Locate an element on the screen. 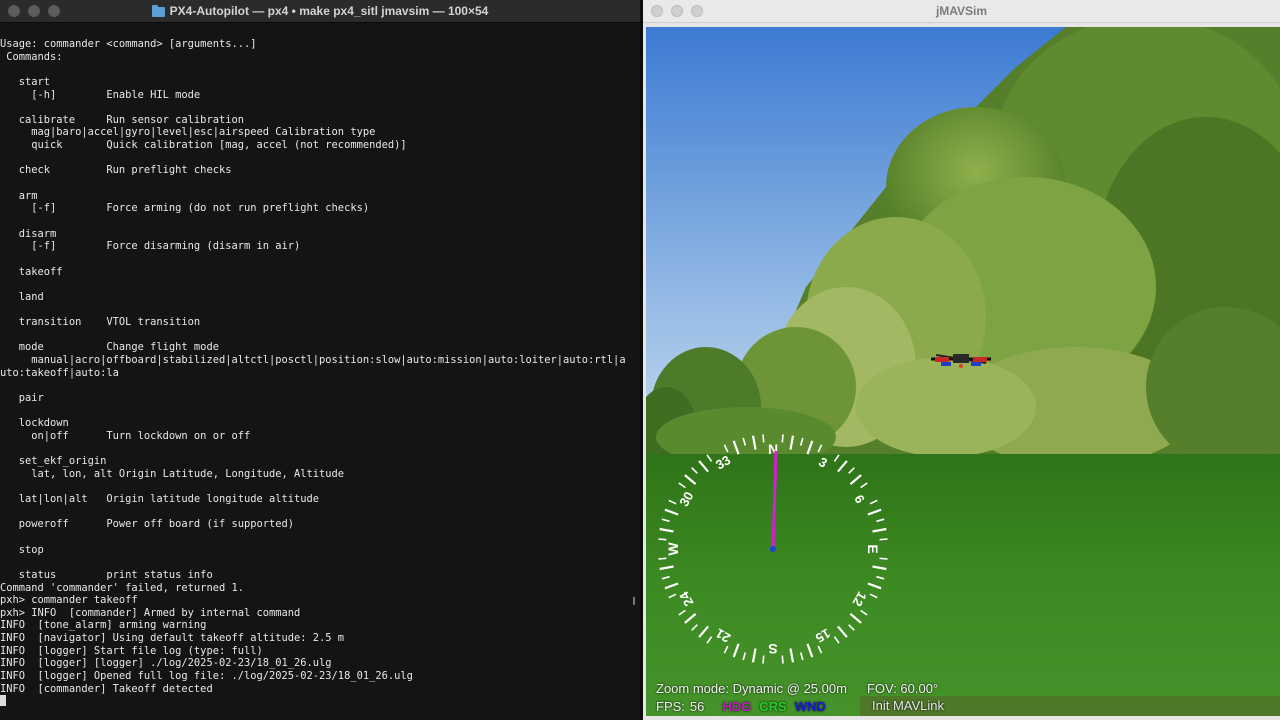 The width and height of the screenshot is (1280, 720). terminal-line: check Run preflight checks is located at coordinates (116, 170).